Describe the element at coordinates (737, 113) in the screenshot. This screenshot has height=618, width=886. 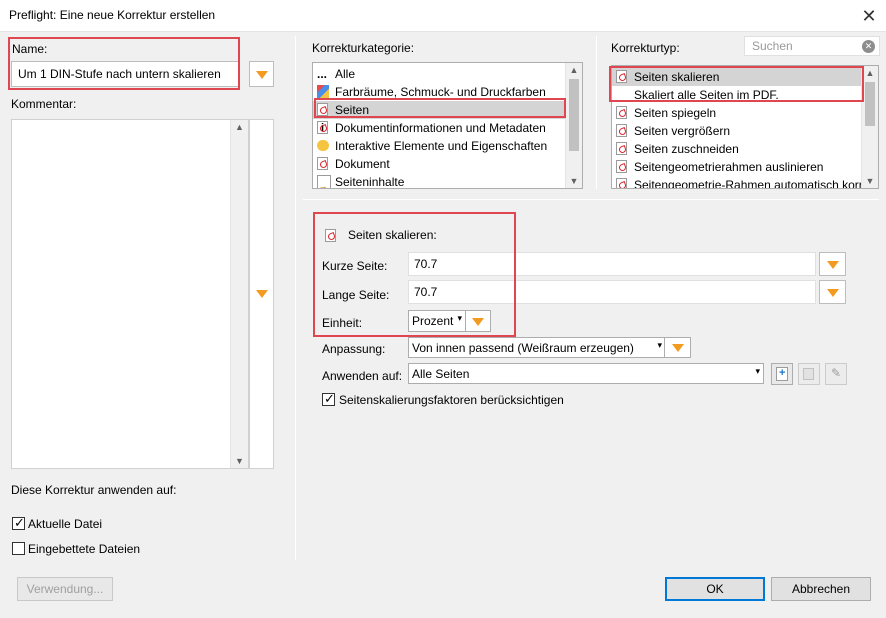
I see `list-item: Seiten spiegeln` at that location.